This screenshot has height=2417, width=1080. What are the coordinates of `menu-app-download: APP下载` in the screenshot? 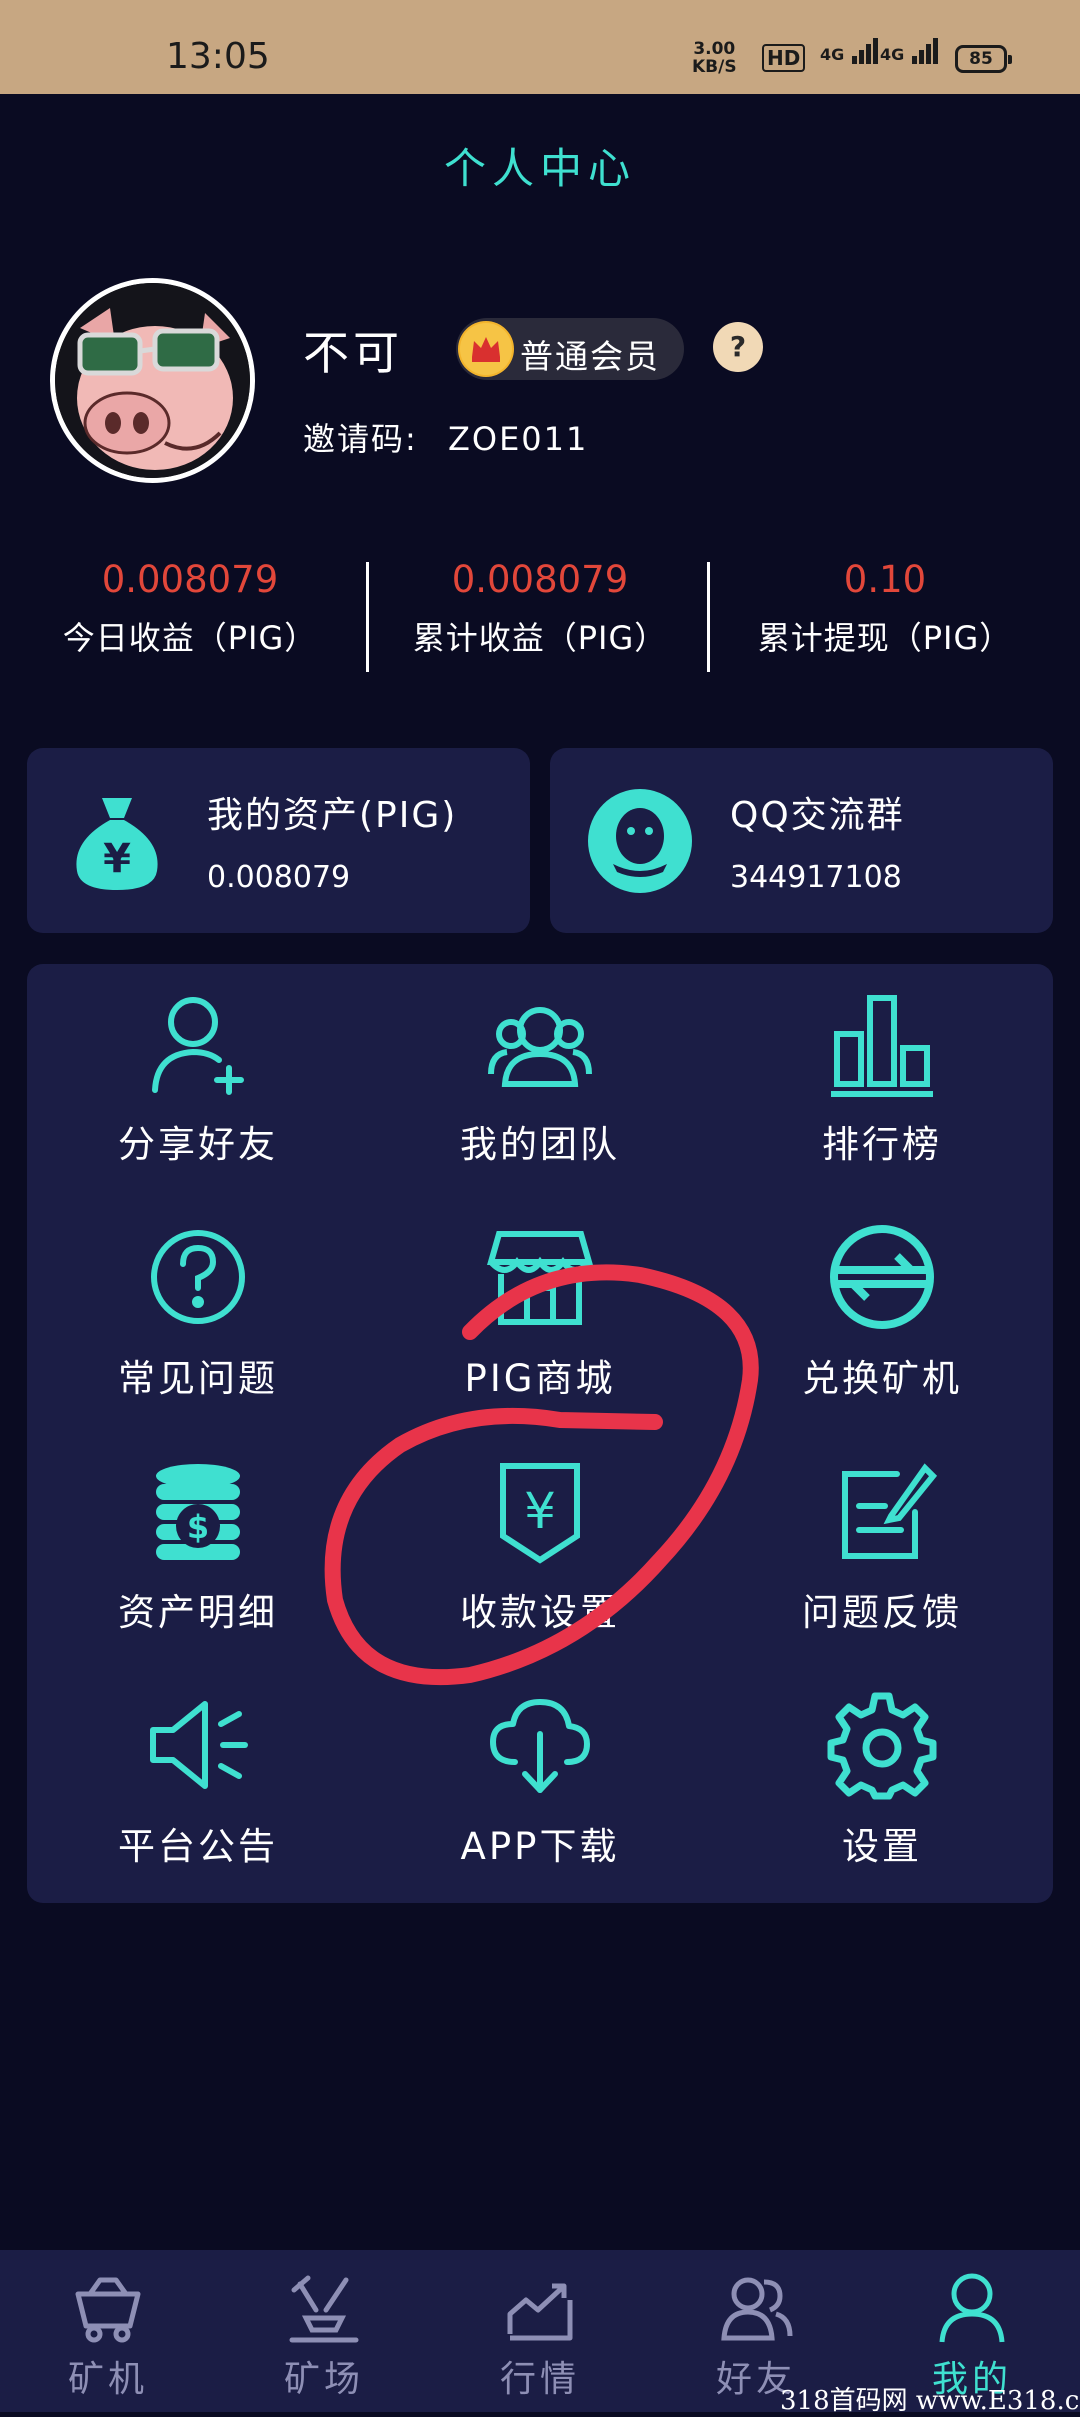 It's located at (540, 1783).